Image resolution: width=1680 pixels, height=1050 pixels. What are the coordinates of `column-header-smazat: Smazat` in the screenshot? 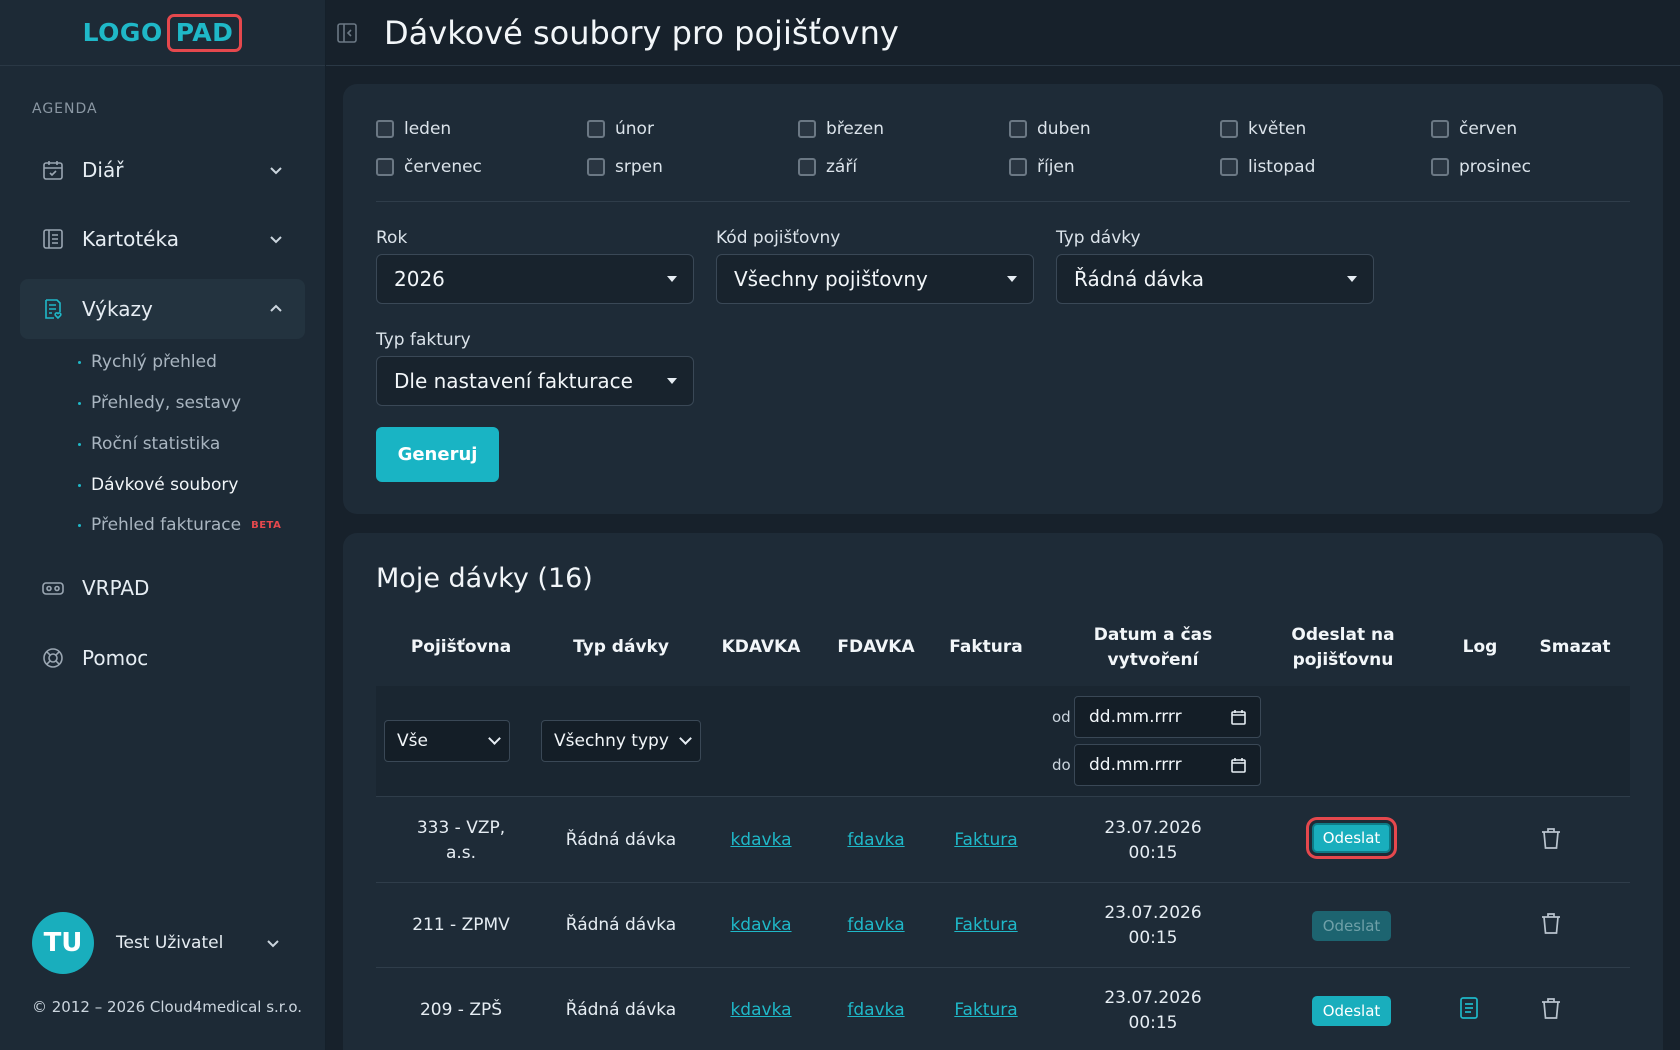 It's located at (1575, 647).